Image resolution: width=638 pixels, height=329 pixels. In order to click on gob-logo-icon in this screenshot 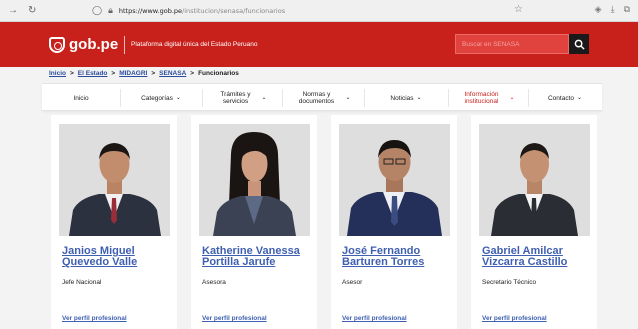, I will do `click(57, 44)`.